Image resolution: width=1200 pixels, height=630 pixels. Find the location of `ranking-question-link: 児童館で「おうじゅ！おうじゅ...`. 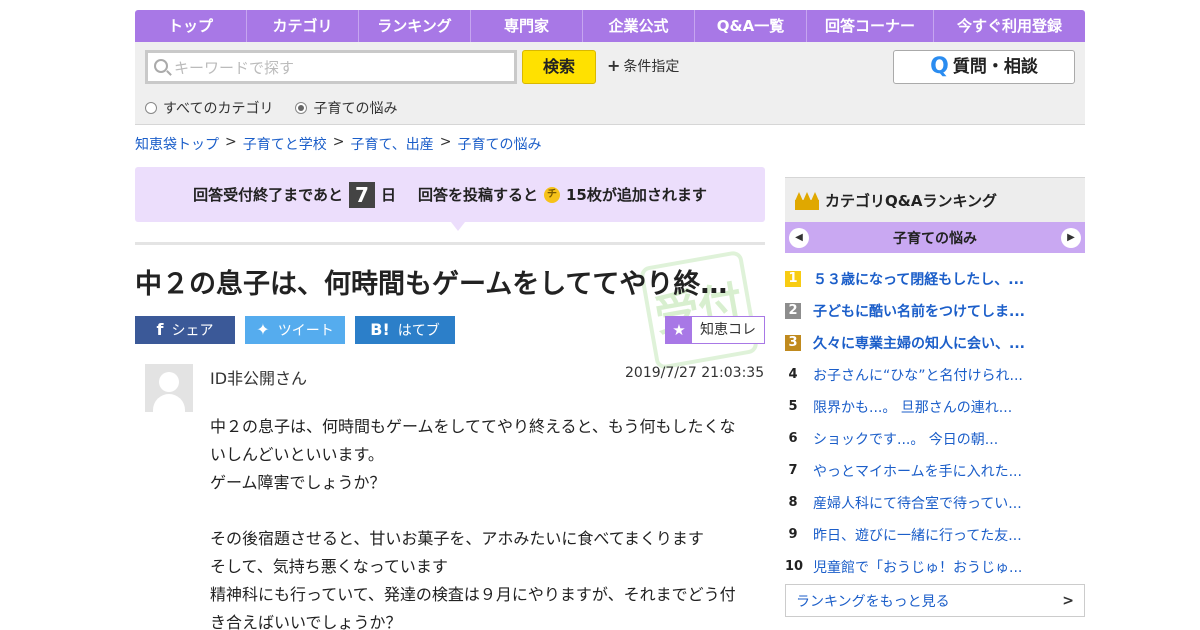

ranking-question-link: 児童館で「おうじゅ！おうじゅ... is located at coordinates (935, 567).